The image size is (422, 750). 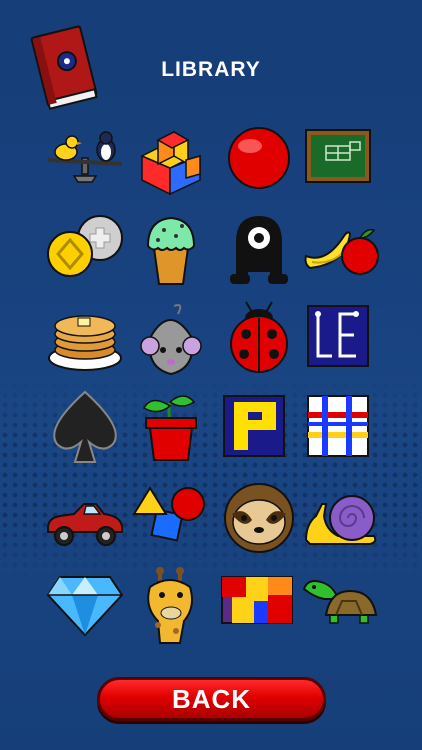 What do you see at coordinates (85, 606) in the screenshot?
I see `diamond-icon` at bounding box center [85, 606].